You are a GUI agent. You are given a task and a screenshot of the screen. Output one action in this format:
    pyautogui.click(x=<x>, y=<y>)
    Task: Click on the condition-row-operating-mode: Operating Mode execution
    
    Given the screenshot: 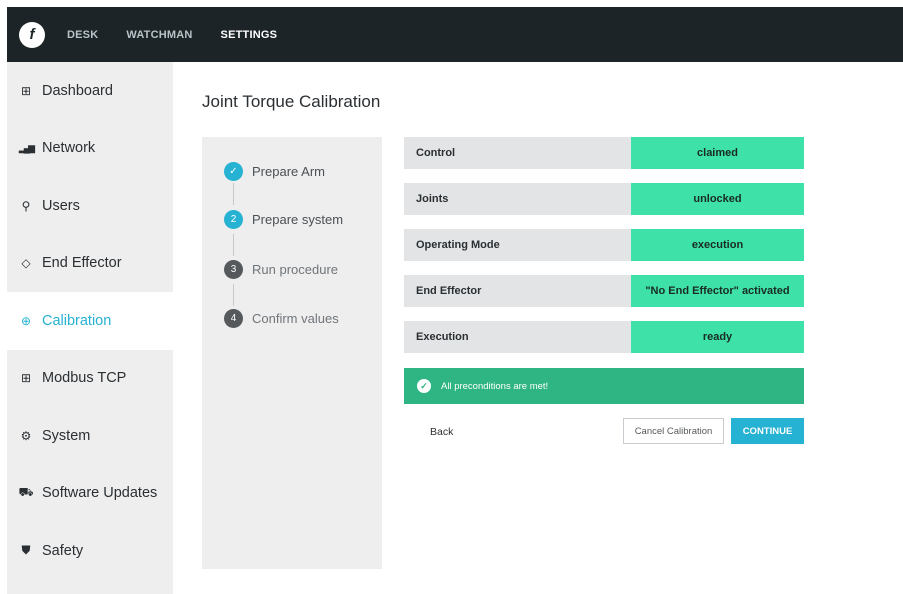 What is the action you would take?
    pyautogui.click(x=604, y=245)
    